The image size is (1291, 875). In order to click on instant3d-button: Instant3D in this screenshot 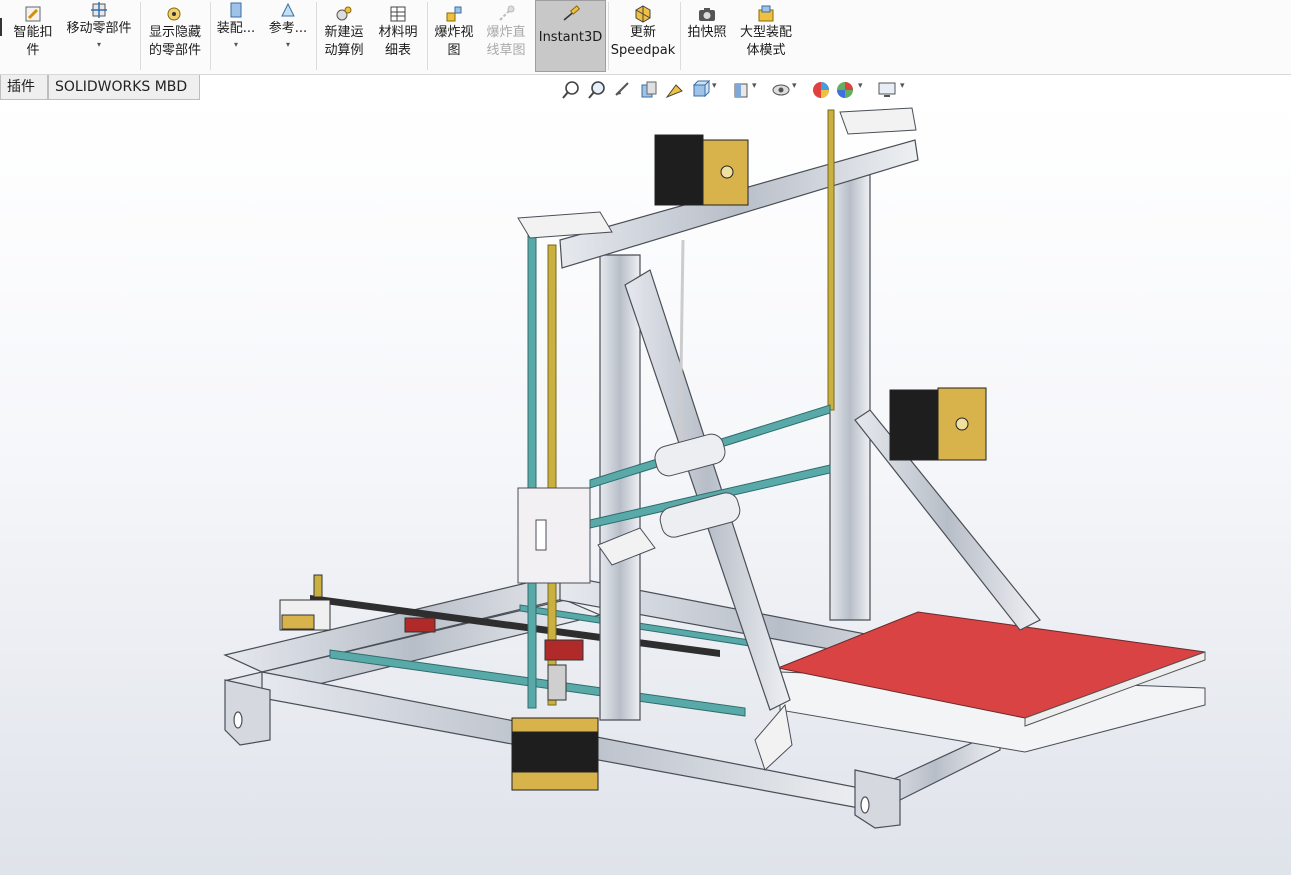, I will do `click(570, 36)`.